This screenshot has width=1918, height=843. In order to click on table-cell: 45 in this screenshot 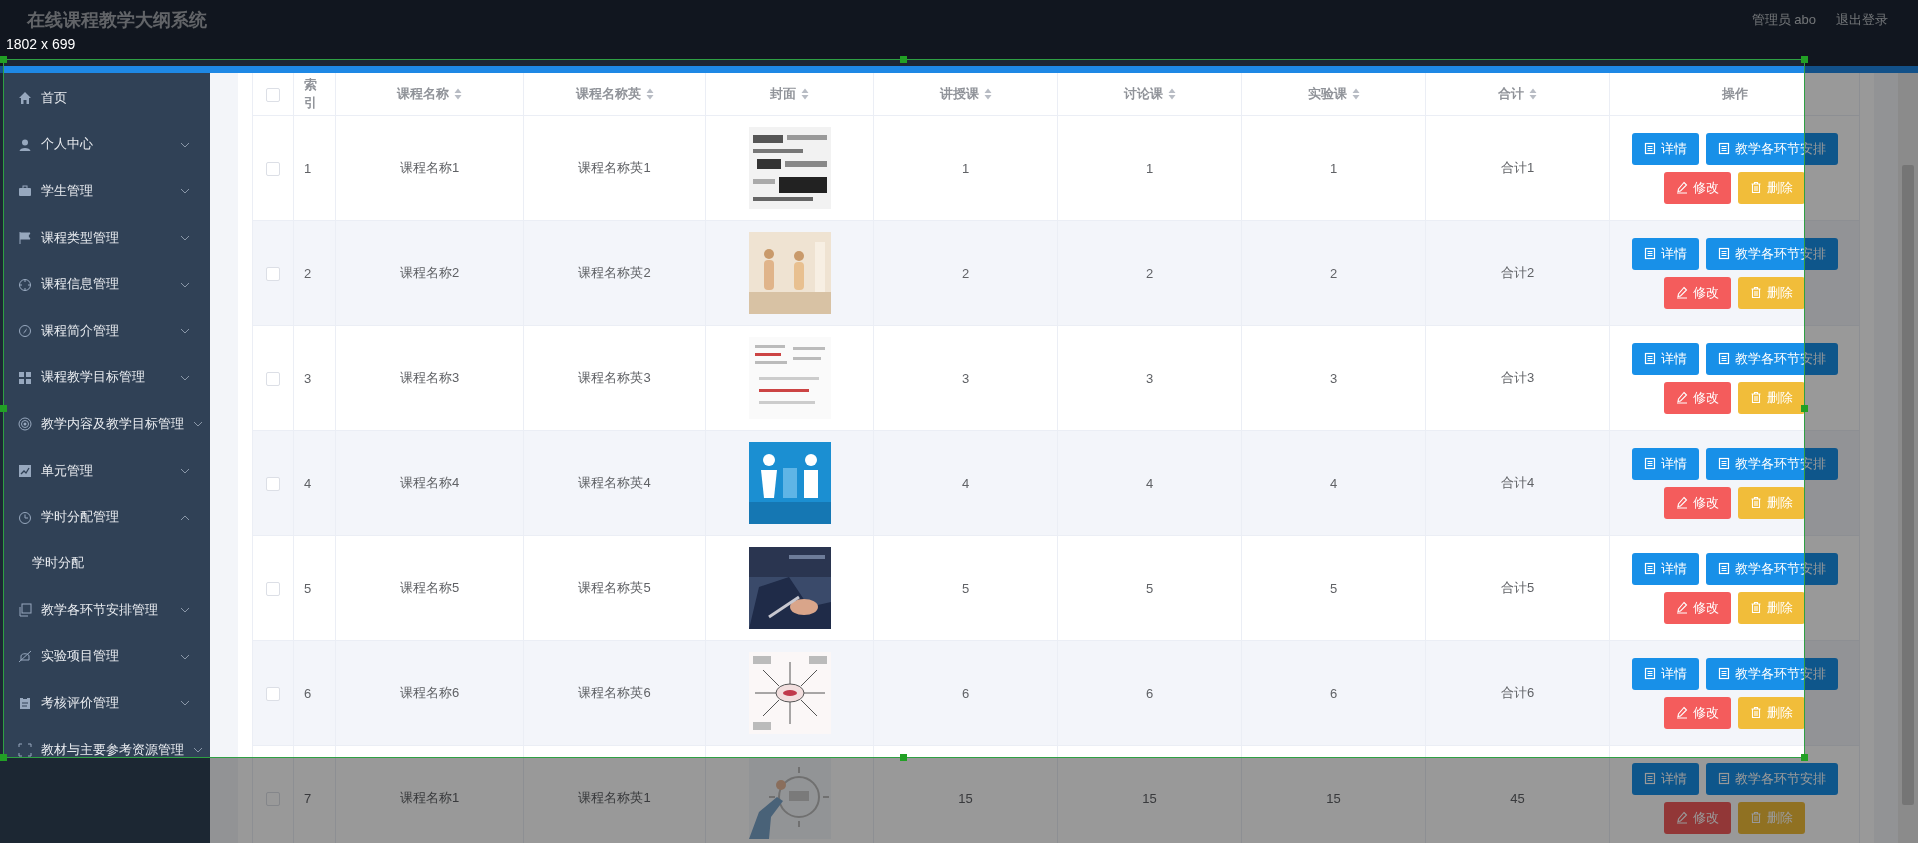, I will do `click(1517, 798)`.